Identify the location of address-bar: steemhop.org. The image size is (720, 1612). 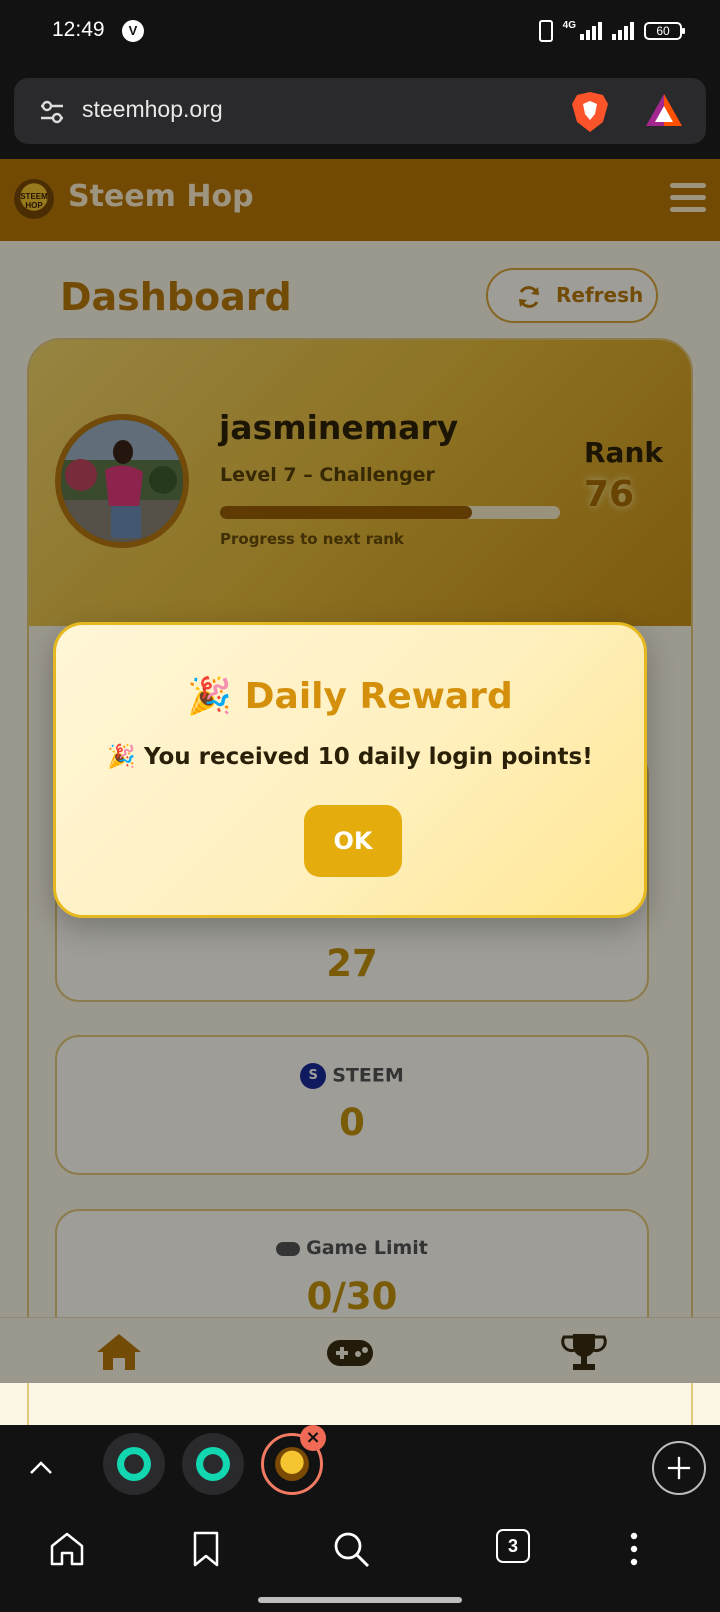
(360, 111).